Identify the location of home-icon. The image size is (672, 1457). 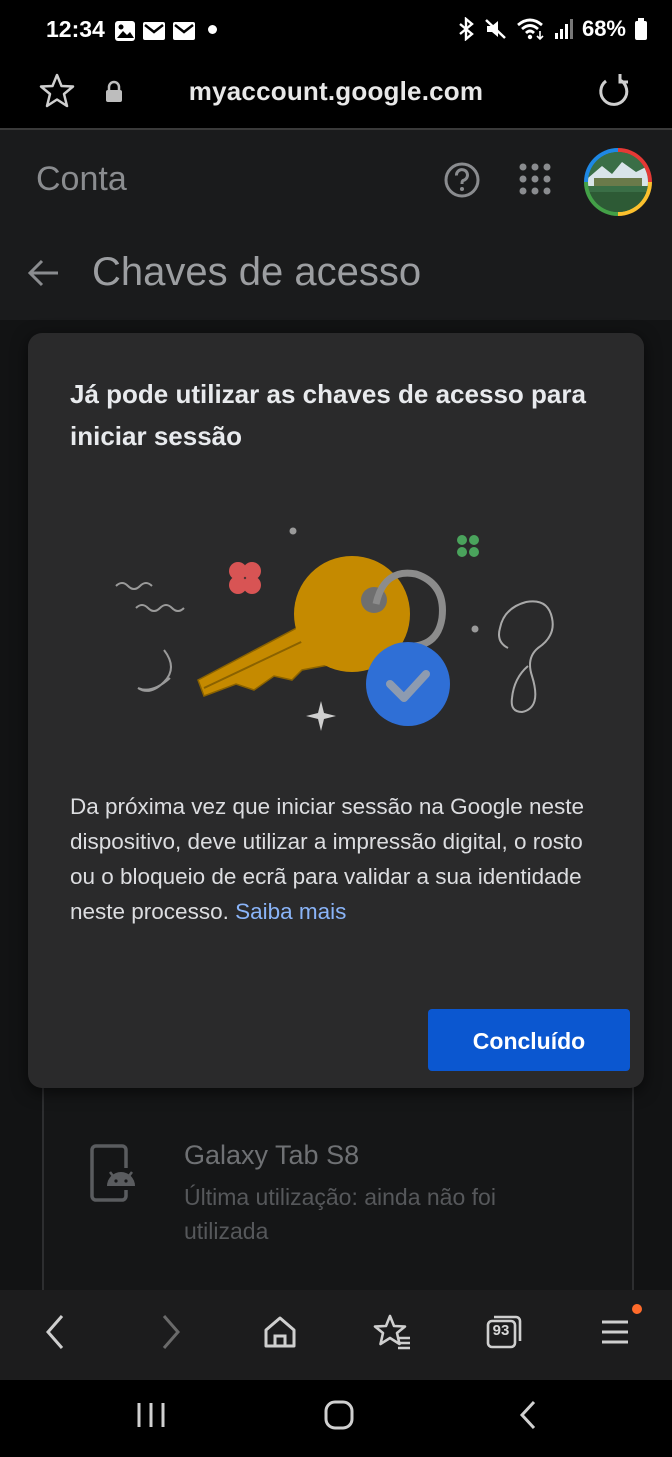
(280, 1332).